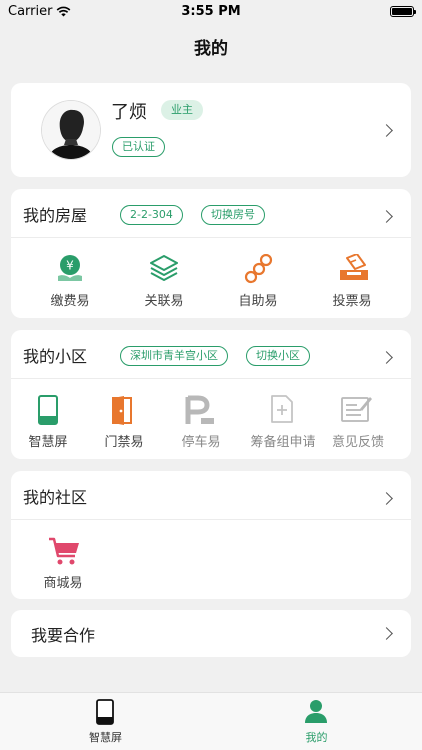  I want to click on service-parking: 停车易, so click(201, 419).